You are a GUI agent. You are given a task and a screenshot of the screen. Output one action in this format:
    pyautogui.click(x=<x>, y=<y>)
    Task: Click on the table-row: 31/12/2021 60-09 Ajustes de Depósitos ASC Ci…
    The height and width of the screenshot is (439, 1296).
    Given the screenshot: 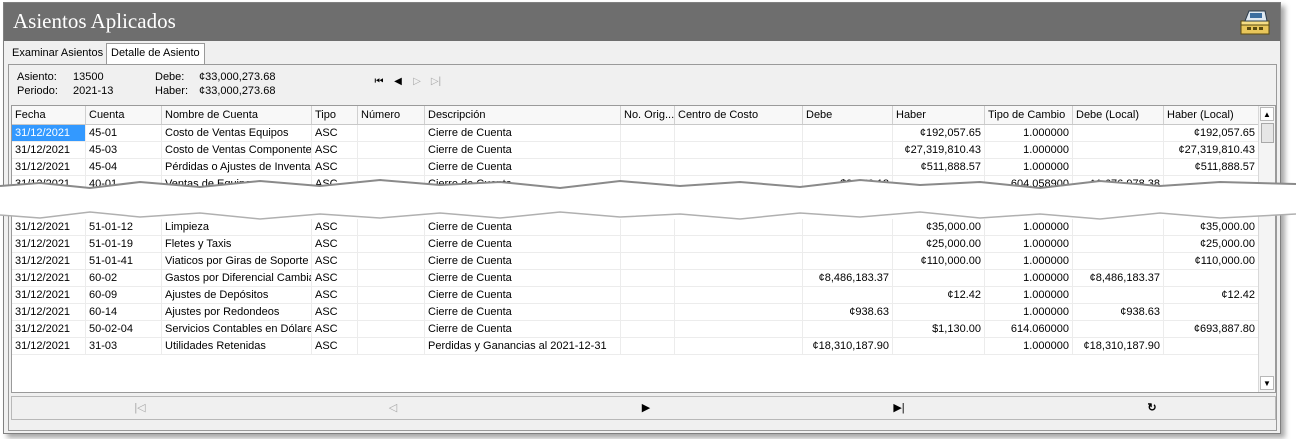 What is the action you would take?
    pyautogui.click(x=635, y=295)
    